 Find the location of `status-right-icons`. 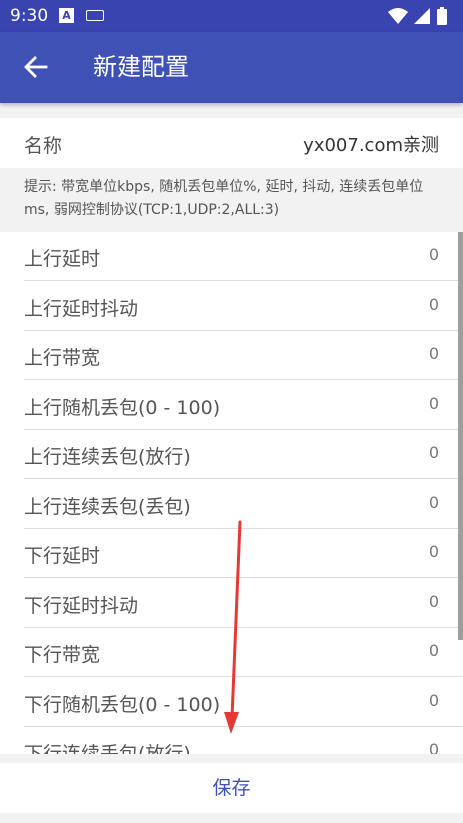

status-right-icons is located at coordinates (421, 18).